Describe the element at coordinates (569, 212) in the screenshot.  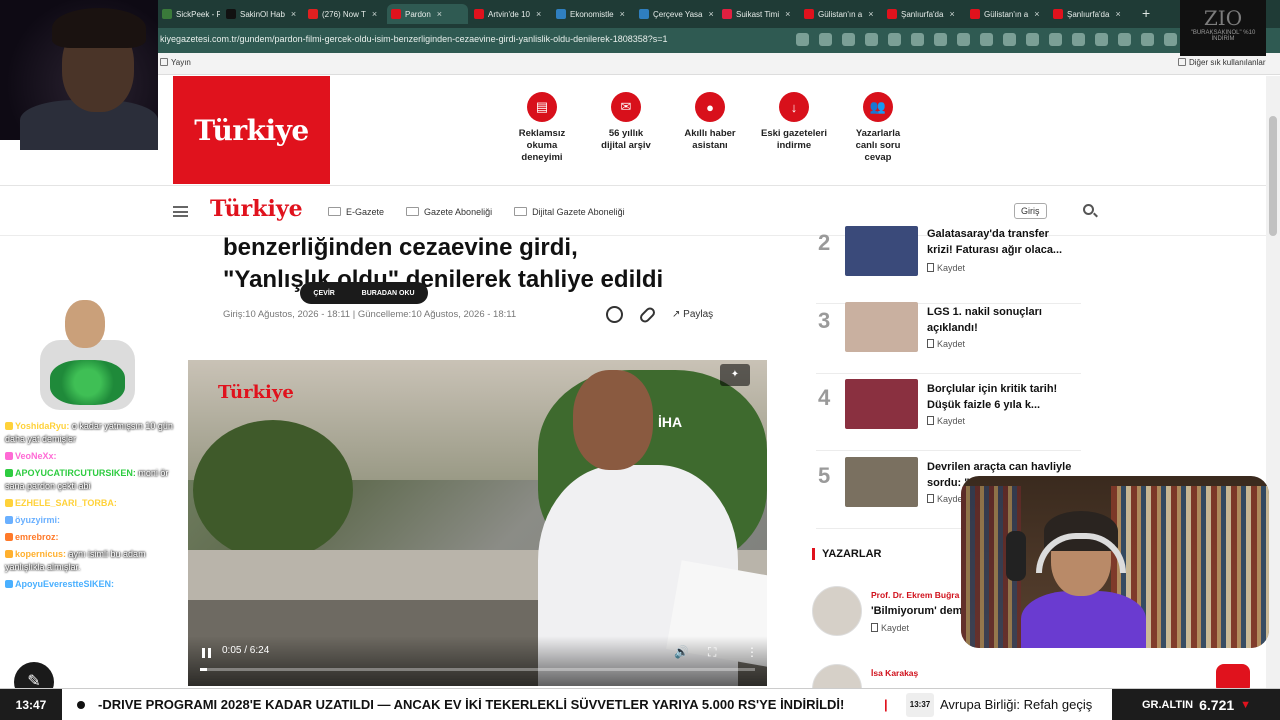
I see `nav-link-dijital-abonelik: Dijital Gazete Aboneliği` at that location.